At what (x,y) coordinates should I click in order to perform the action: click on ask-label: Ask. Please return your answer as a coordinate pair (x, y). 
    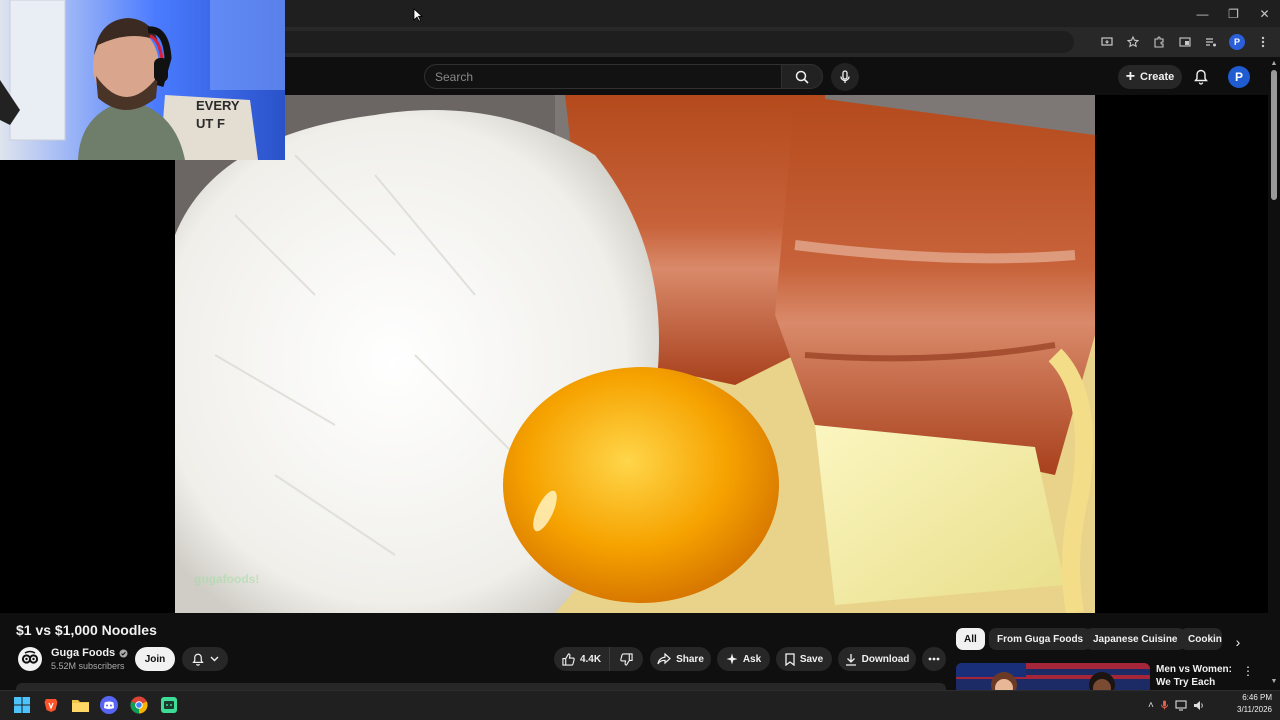
    Looking at the image, I should click on (752, 659).